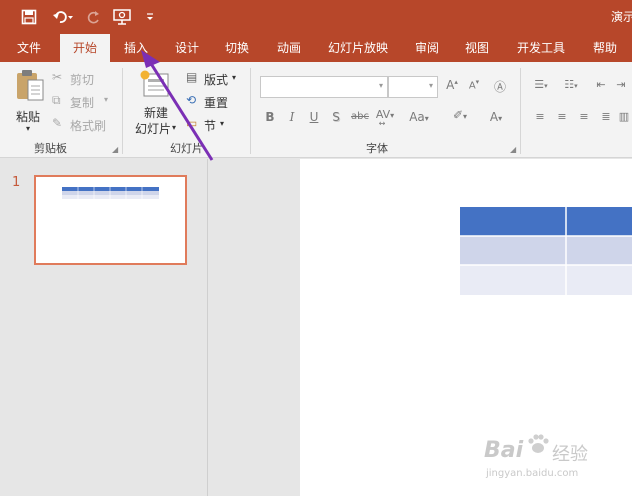  What do you see at coordinates (477, 48) in the screenshot?
I see `tab-view: 视图` at bounding box center [477, 48].